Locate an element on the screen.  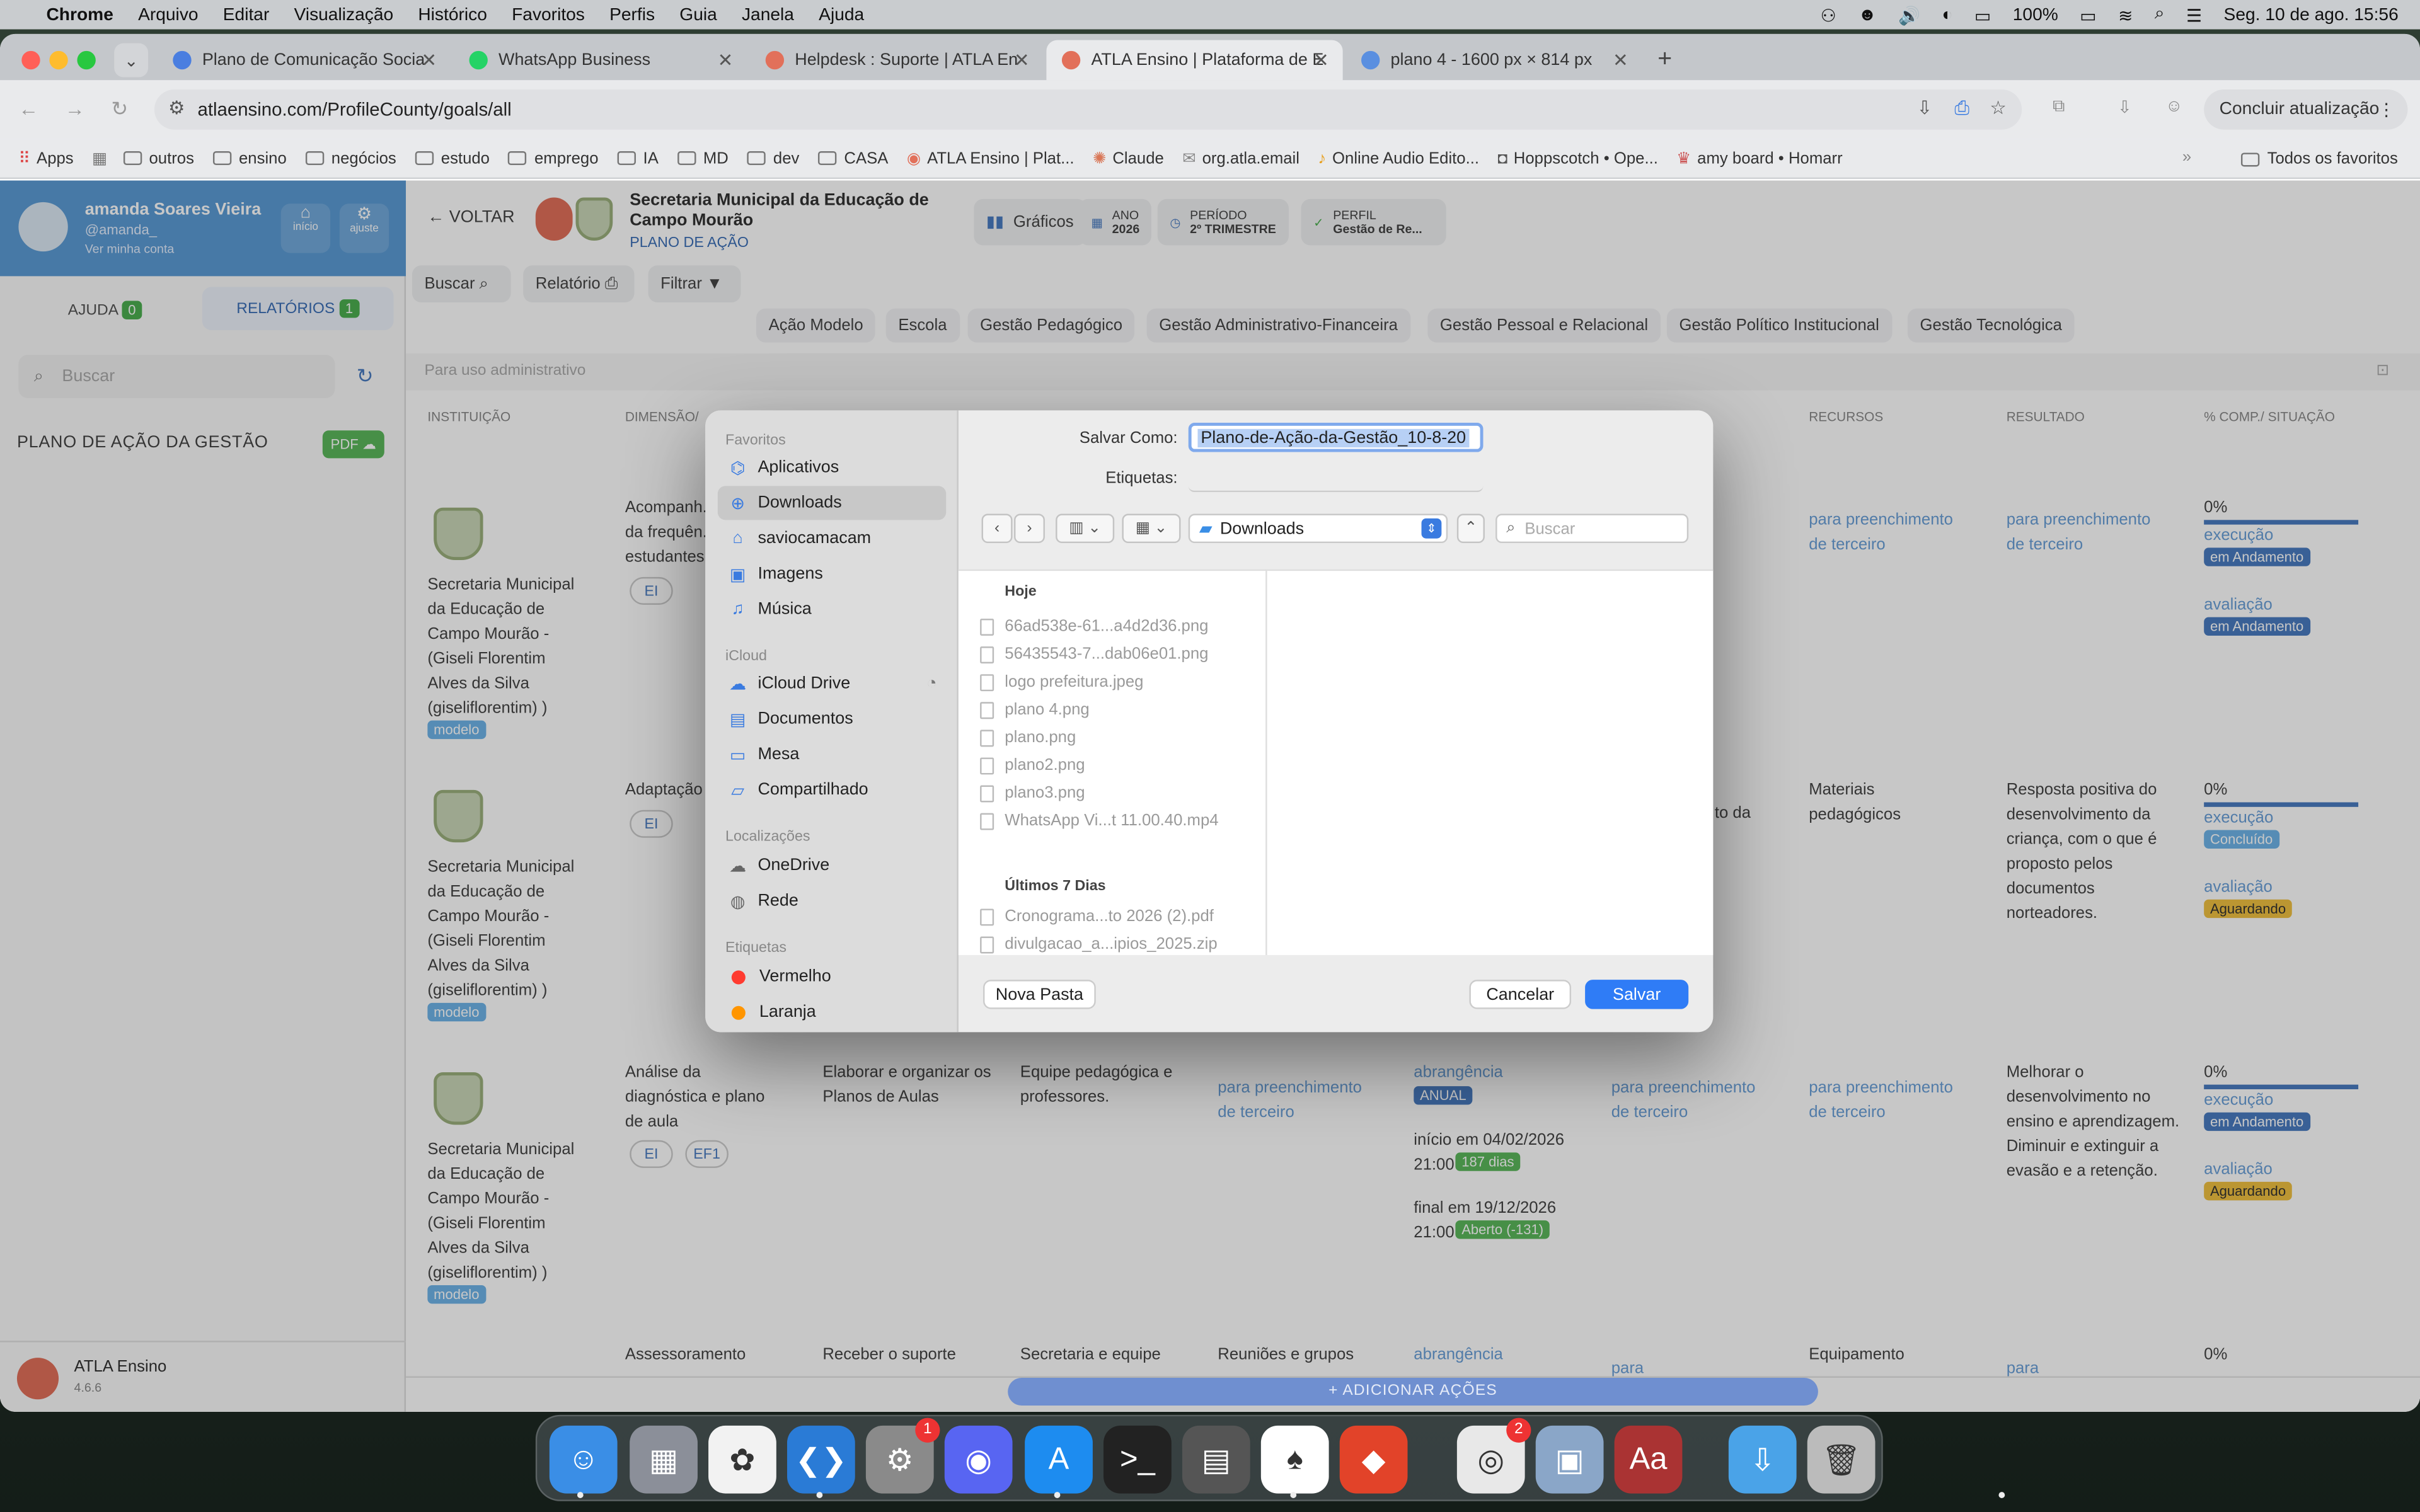
sidebar-item-downloads: ⊕ Downloads is located at coordinates (832, 503).